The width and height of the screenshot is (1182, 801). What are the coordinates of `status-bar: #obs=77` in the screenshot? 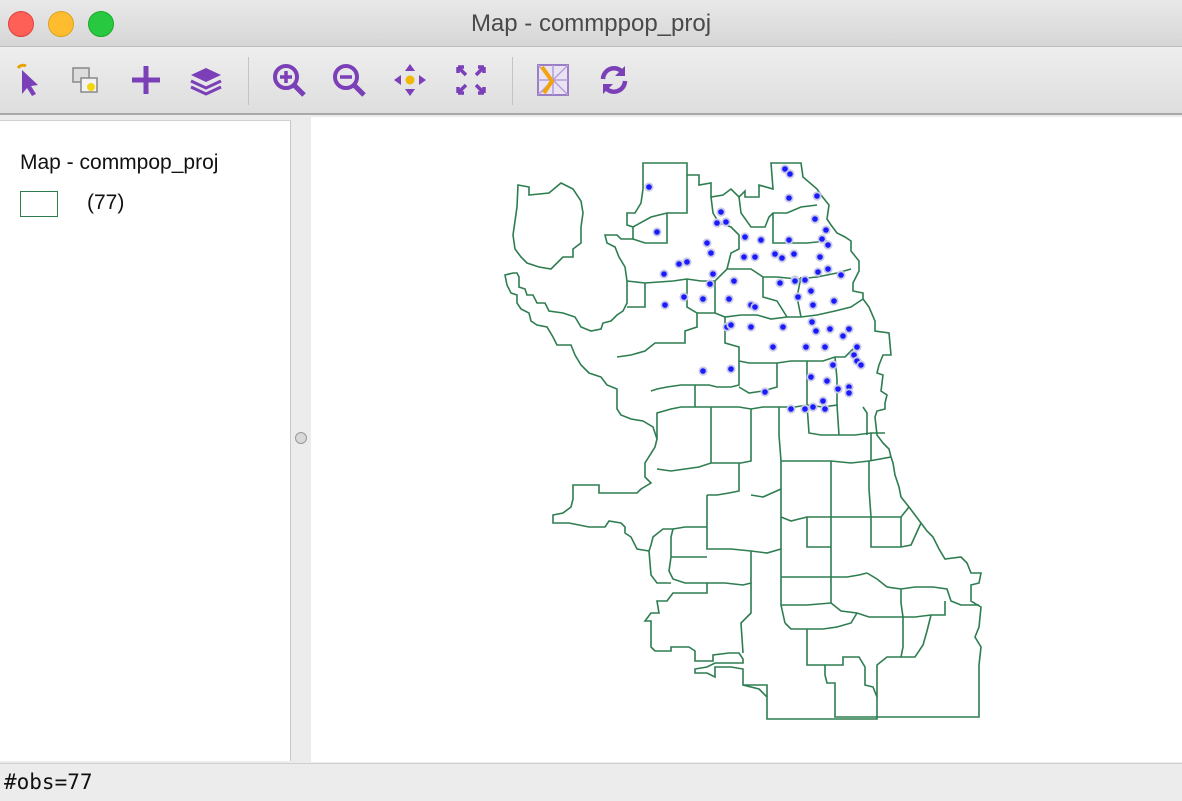 It's located at (591, 782).